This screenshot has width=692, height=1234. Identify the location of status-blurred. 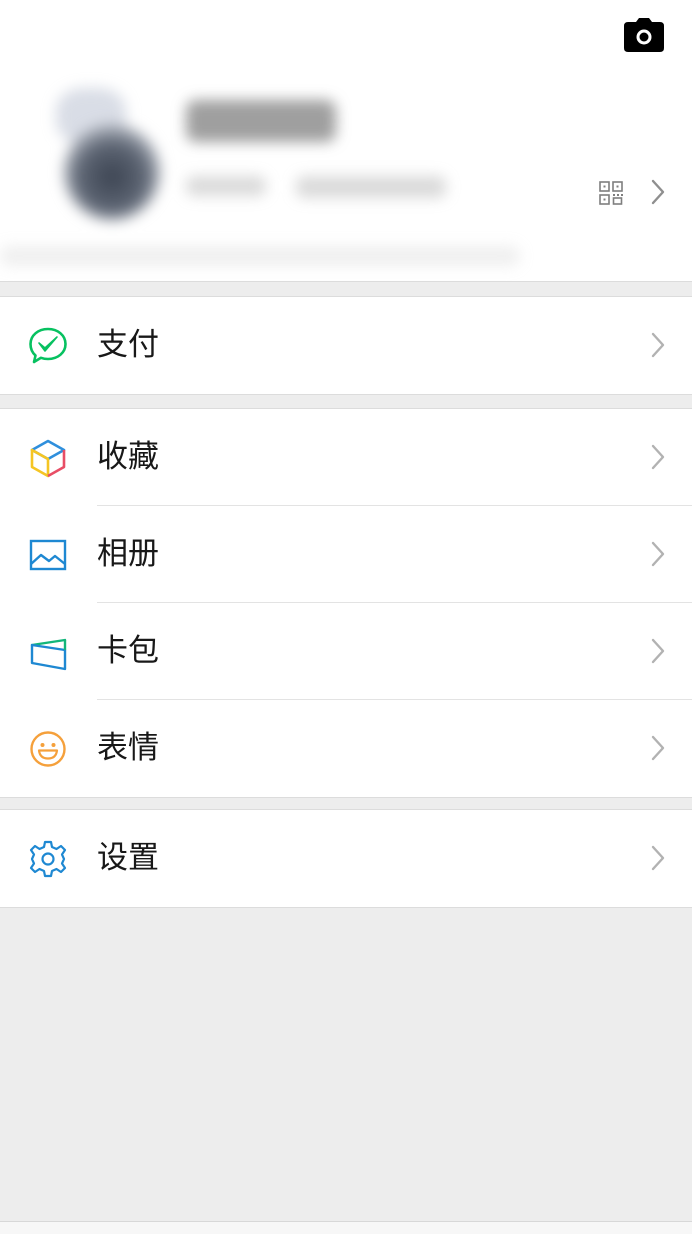
(260, 256).